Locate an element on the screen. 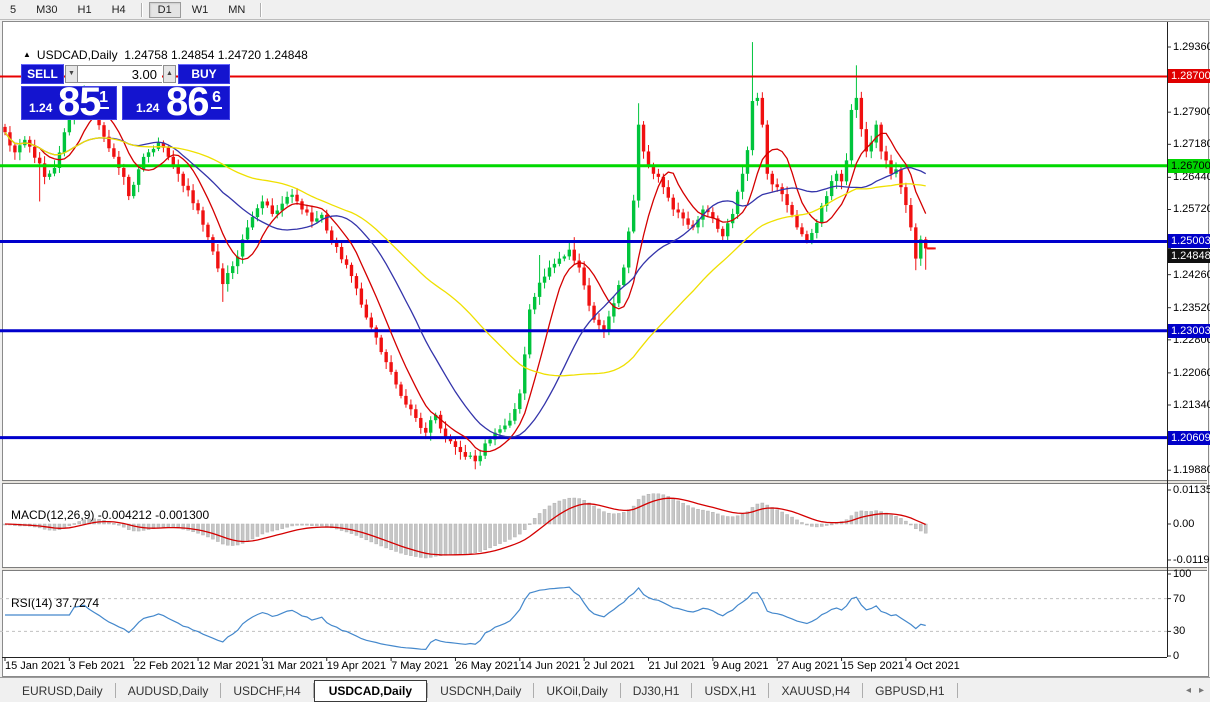 The height and width of the screenshot is (702, 1210). price-axis-tick: 1.21340 is located at coordinates (1191, 405).